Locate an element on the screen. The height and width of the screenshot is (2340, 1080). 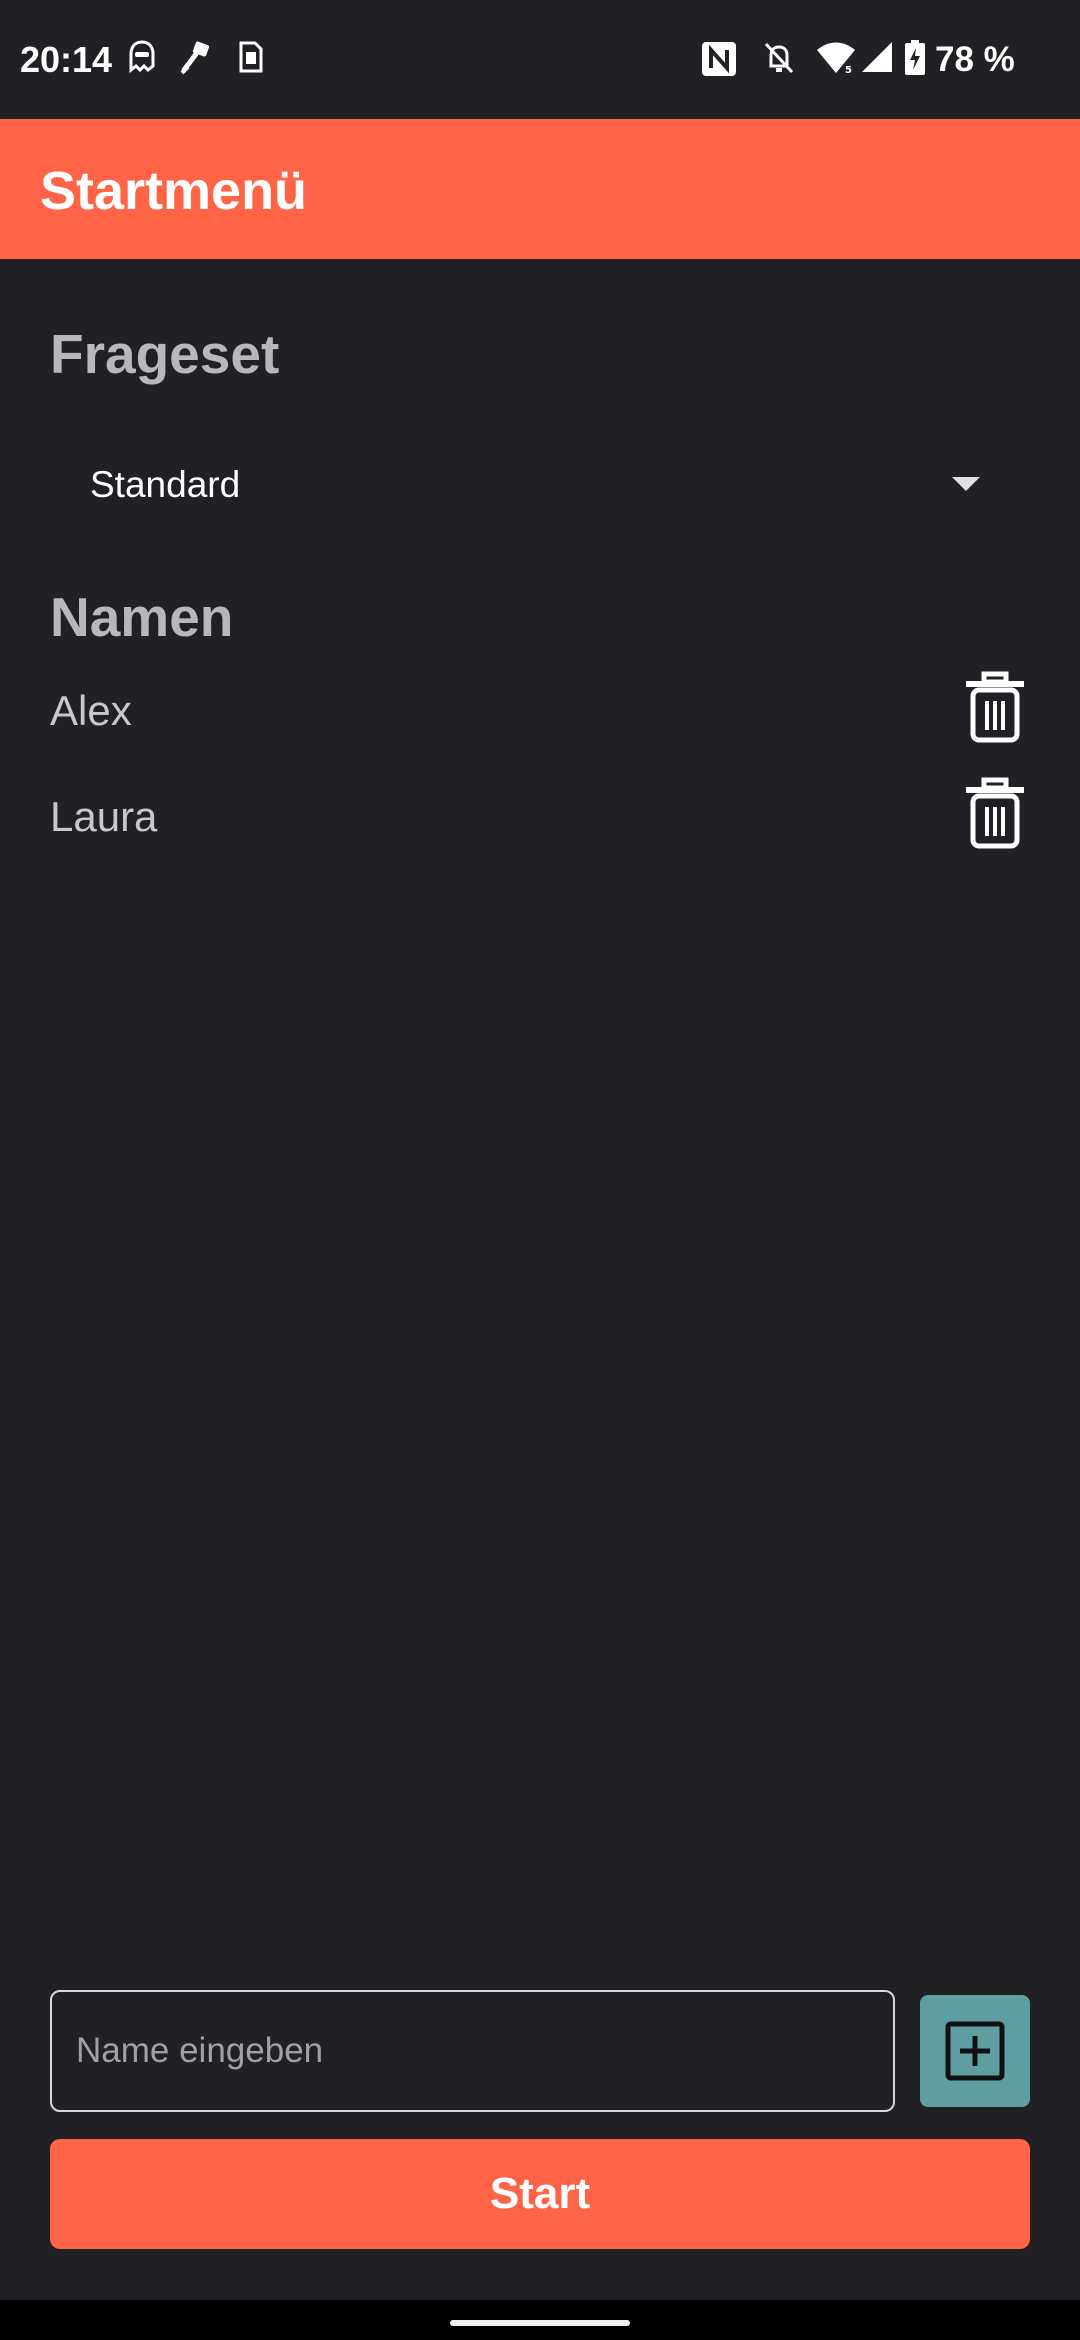
navigation-bar is located at coordinates (540, 2320).